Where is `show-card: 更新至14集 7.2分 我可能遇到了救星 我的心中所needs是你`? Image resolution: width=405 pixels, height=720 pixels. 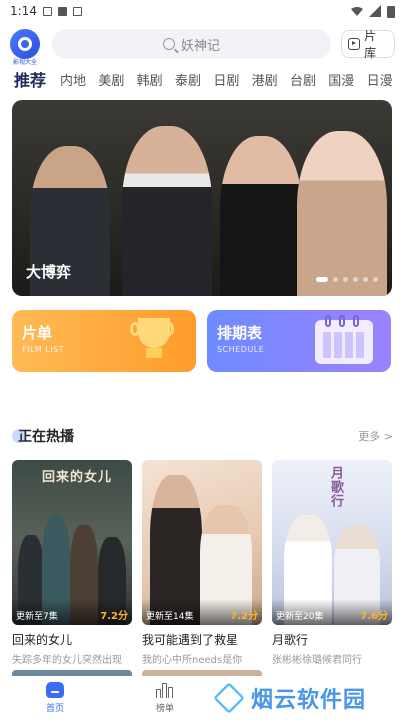
show-card: 更新至14集 7.2分 我可能遇到了救星 我的心中所needs是你 is located at coordinates (202, 563).